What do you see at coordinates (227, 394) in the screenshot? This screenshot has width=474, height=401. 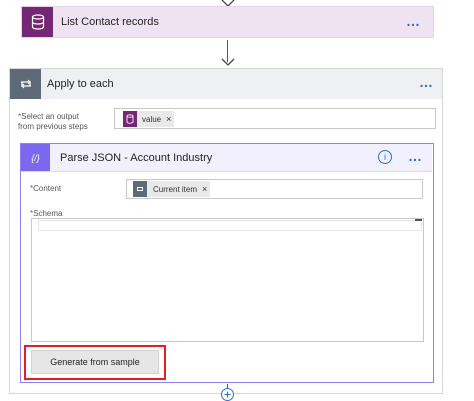 I see `add-step-icon` at bounding box center [227, 394].